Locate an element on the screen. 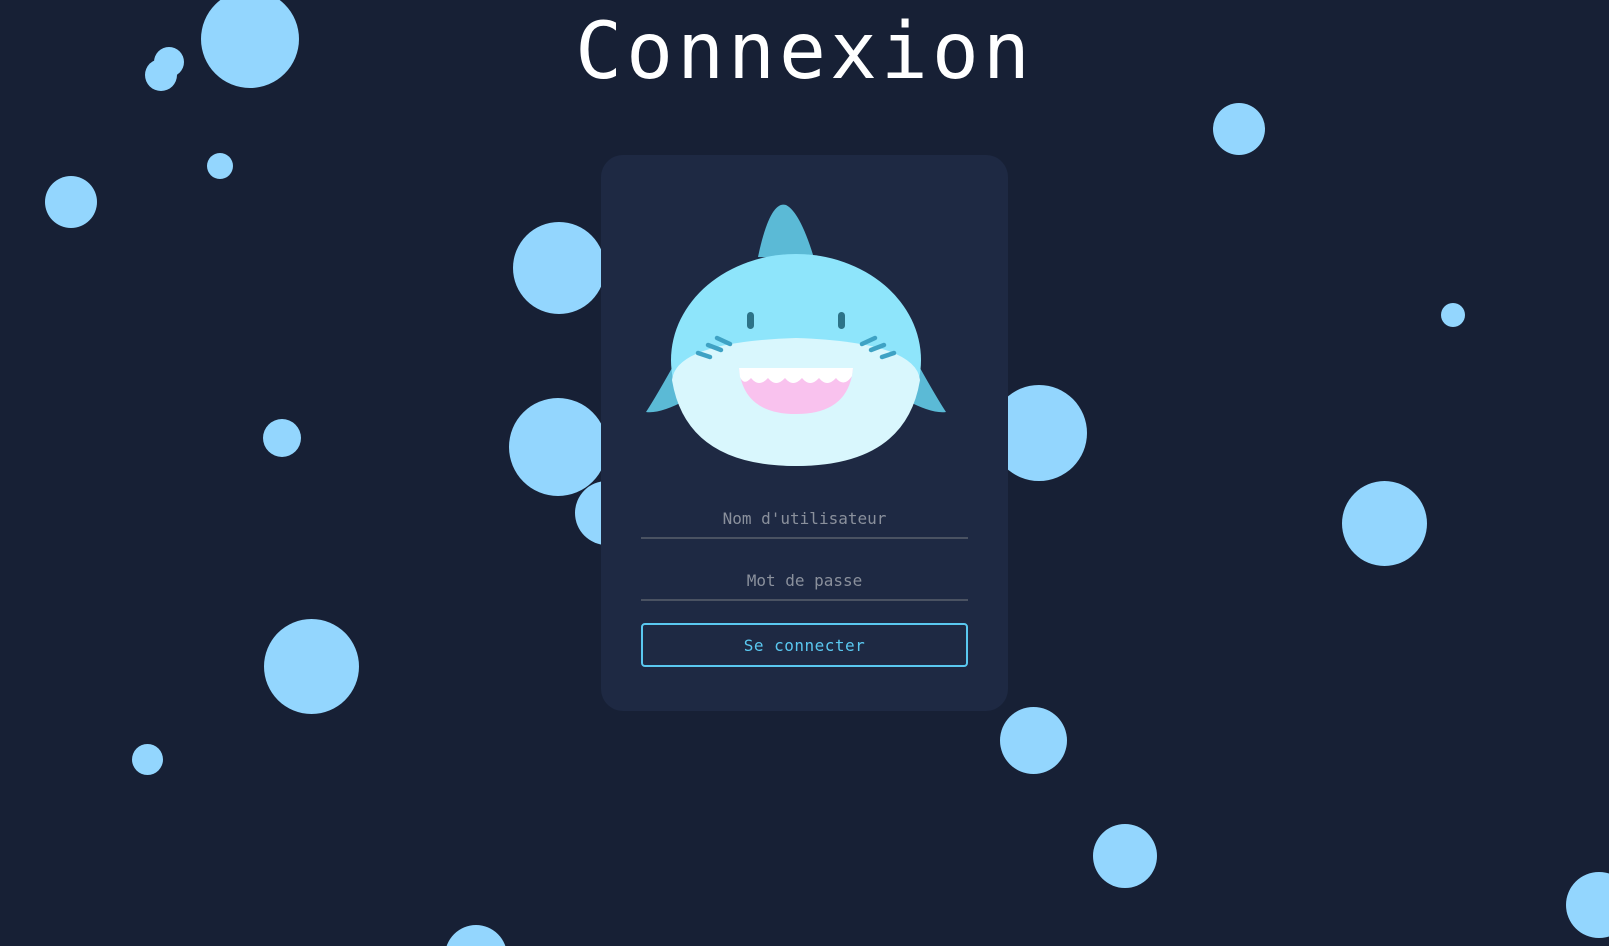 The height and width of the screenshot is (946, 1609). page-title: Connexion is located at coordinates (804, 52).